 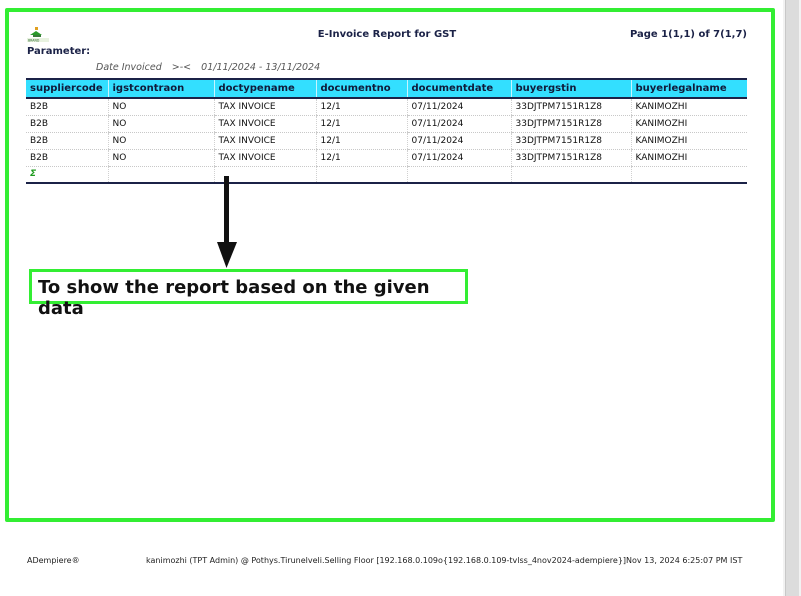 I want to click on parameter-name: Date Invoiced, so click(x=129, y=67).